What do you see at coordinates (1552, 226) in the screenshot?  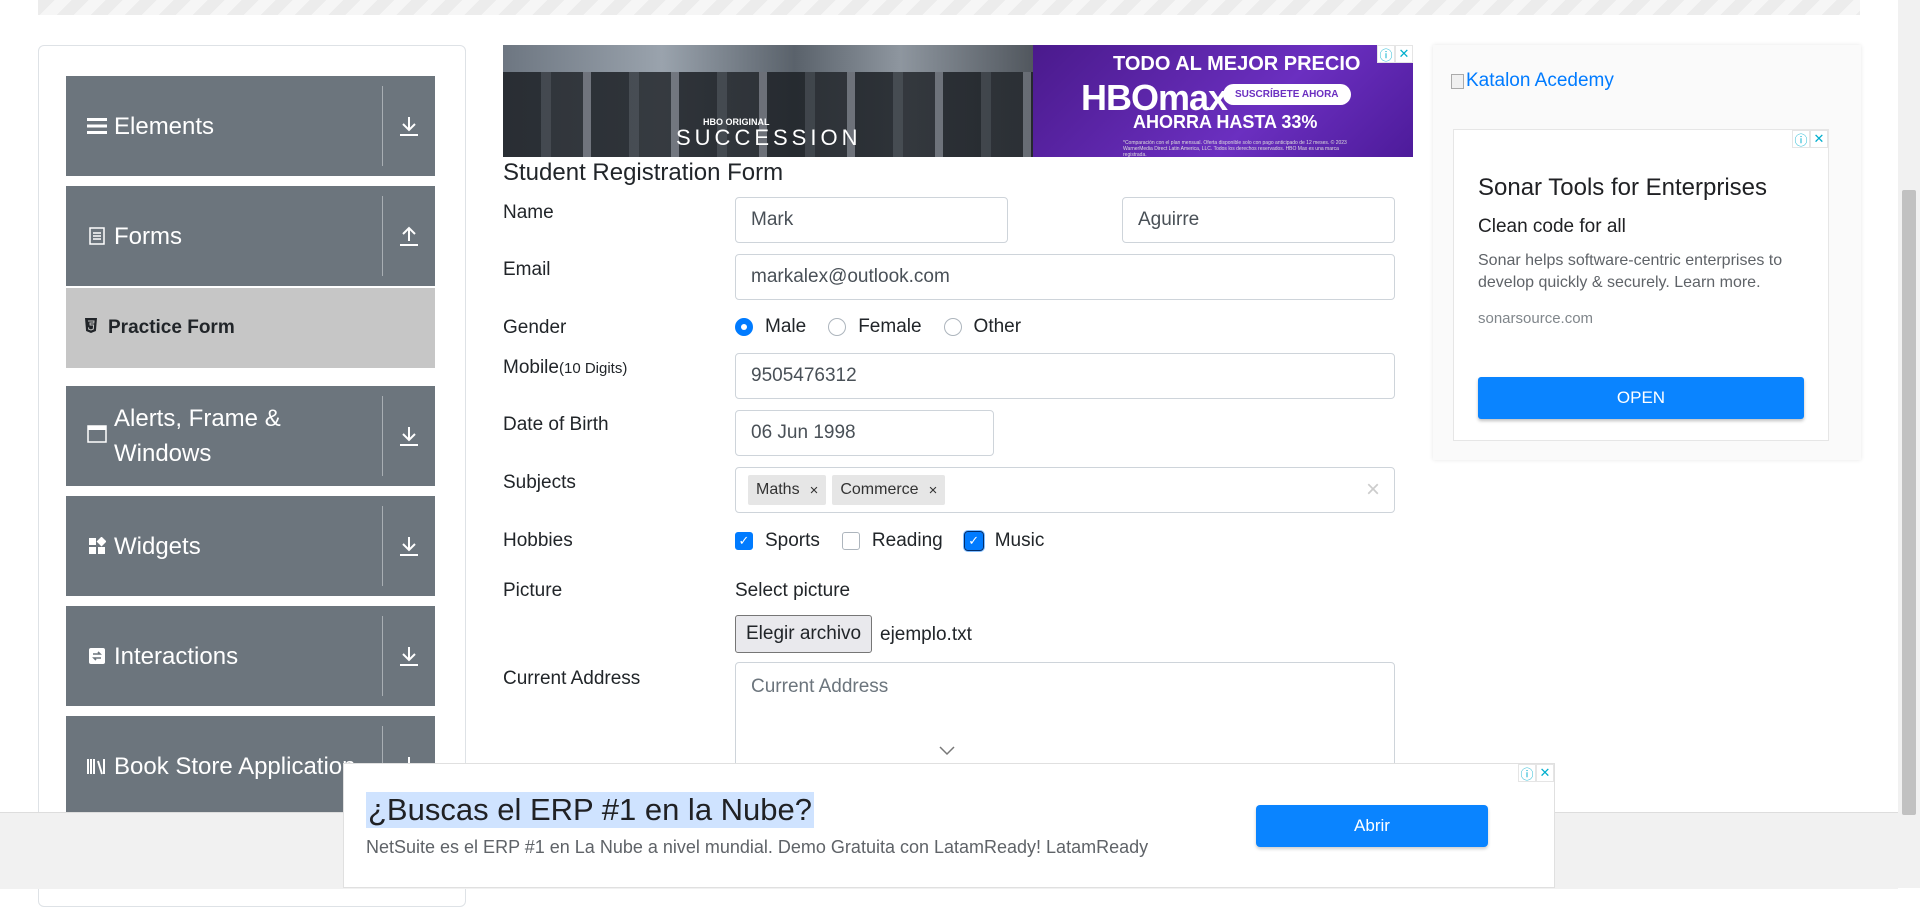 I see `sonar-ad-subtitle: Clean code for all` at bounding box center [1552, 226].